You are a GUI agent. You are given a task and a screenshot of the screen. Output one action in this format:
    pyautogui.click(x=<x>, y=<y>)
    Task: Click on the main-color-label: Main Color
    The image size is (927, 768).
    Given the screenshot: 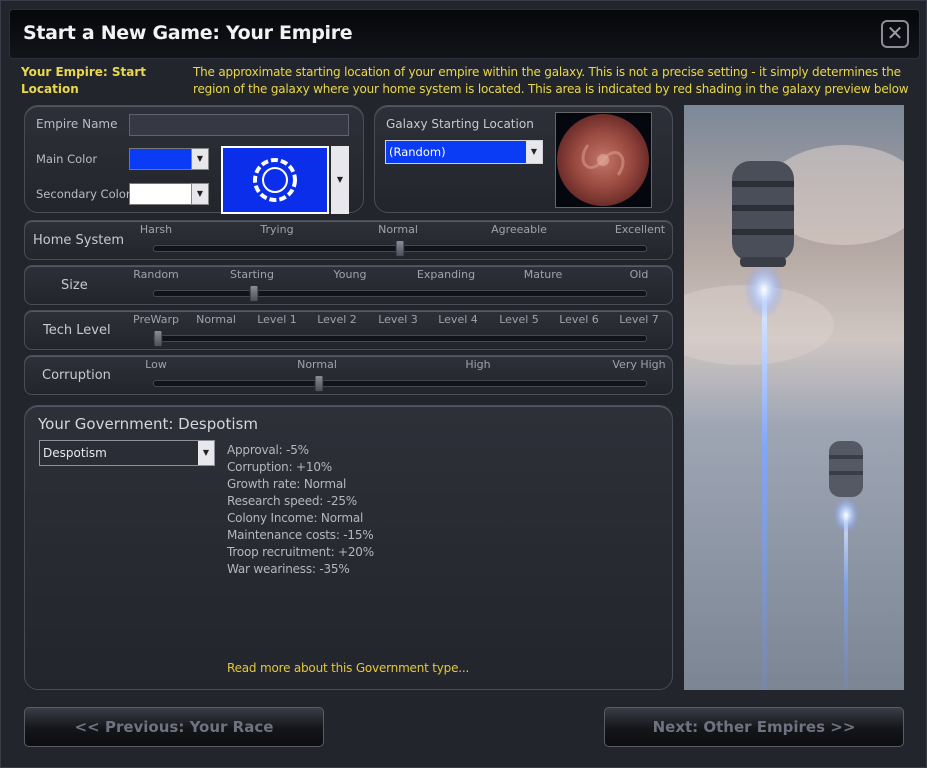 What is the action you would take?
    pyautogui.click(x=67, y=159)
    